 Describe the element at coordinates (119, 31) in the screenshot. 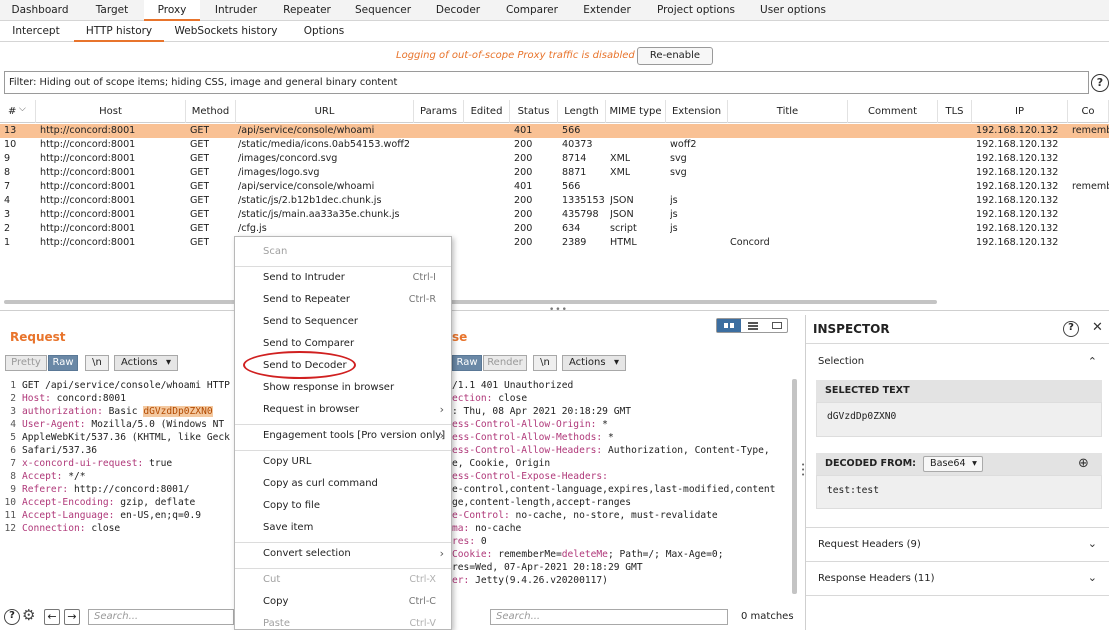

I see `subtab-http-history: HTTP history` at that location.